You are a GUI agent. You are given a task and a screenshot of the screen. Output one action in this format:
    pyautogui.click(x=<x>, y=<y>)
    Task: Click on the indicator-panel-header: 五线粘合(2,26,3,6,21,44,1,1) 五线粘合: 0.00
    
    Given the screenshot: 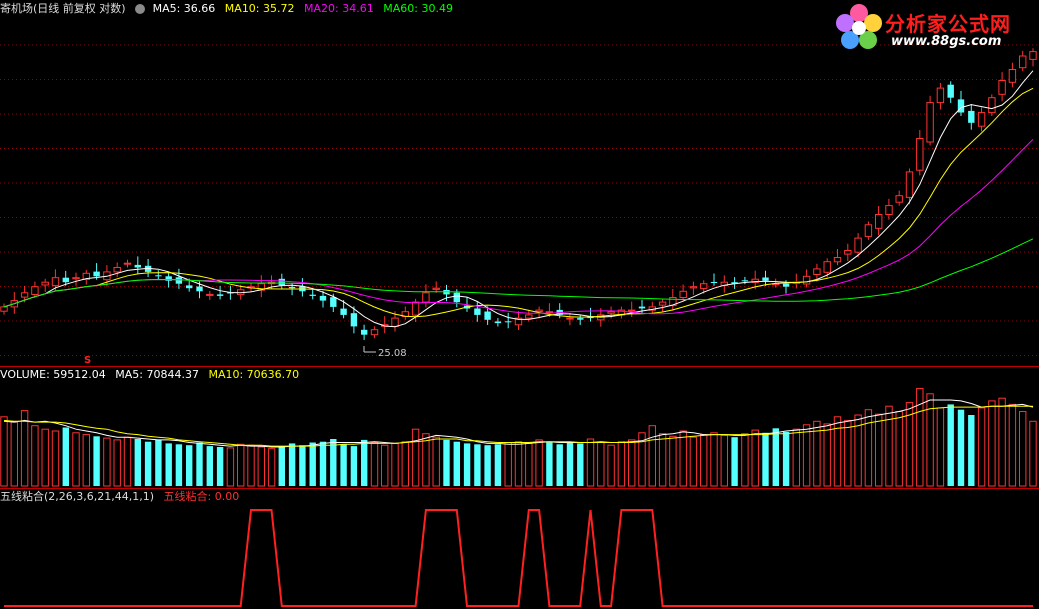 What is the action you would take?
    pyautogui.click(x=122, y=497)
    